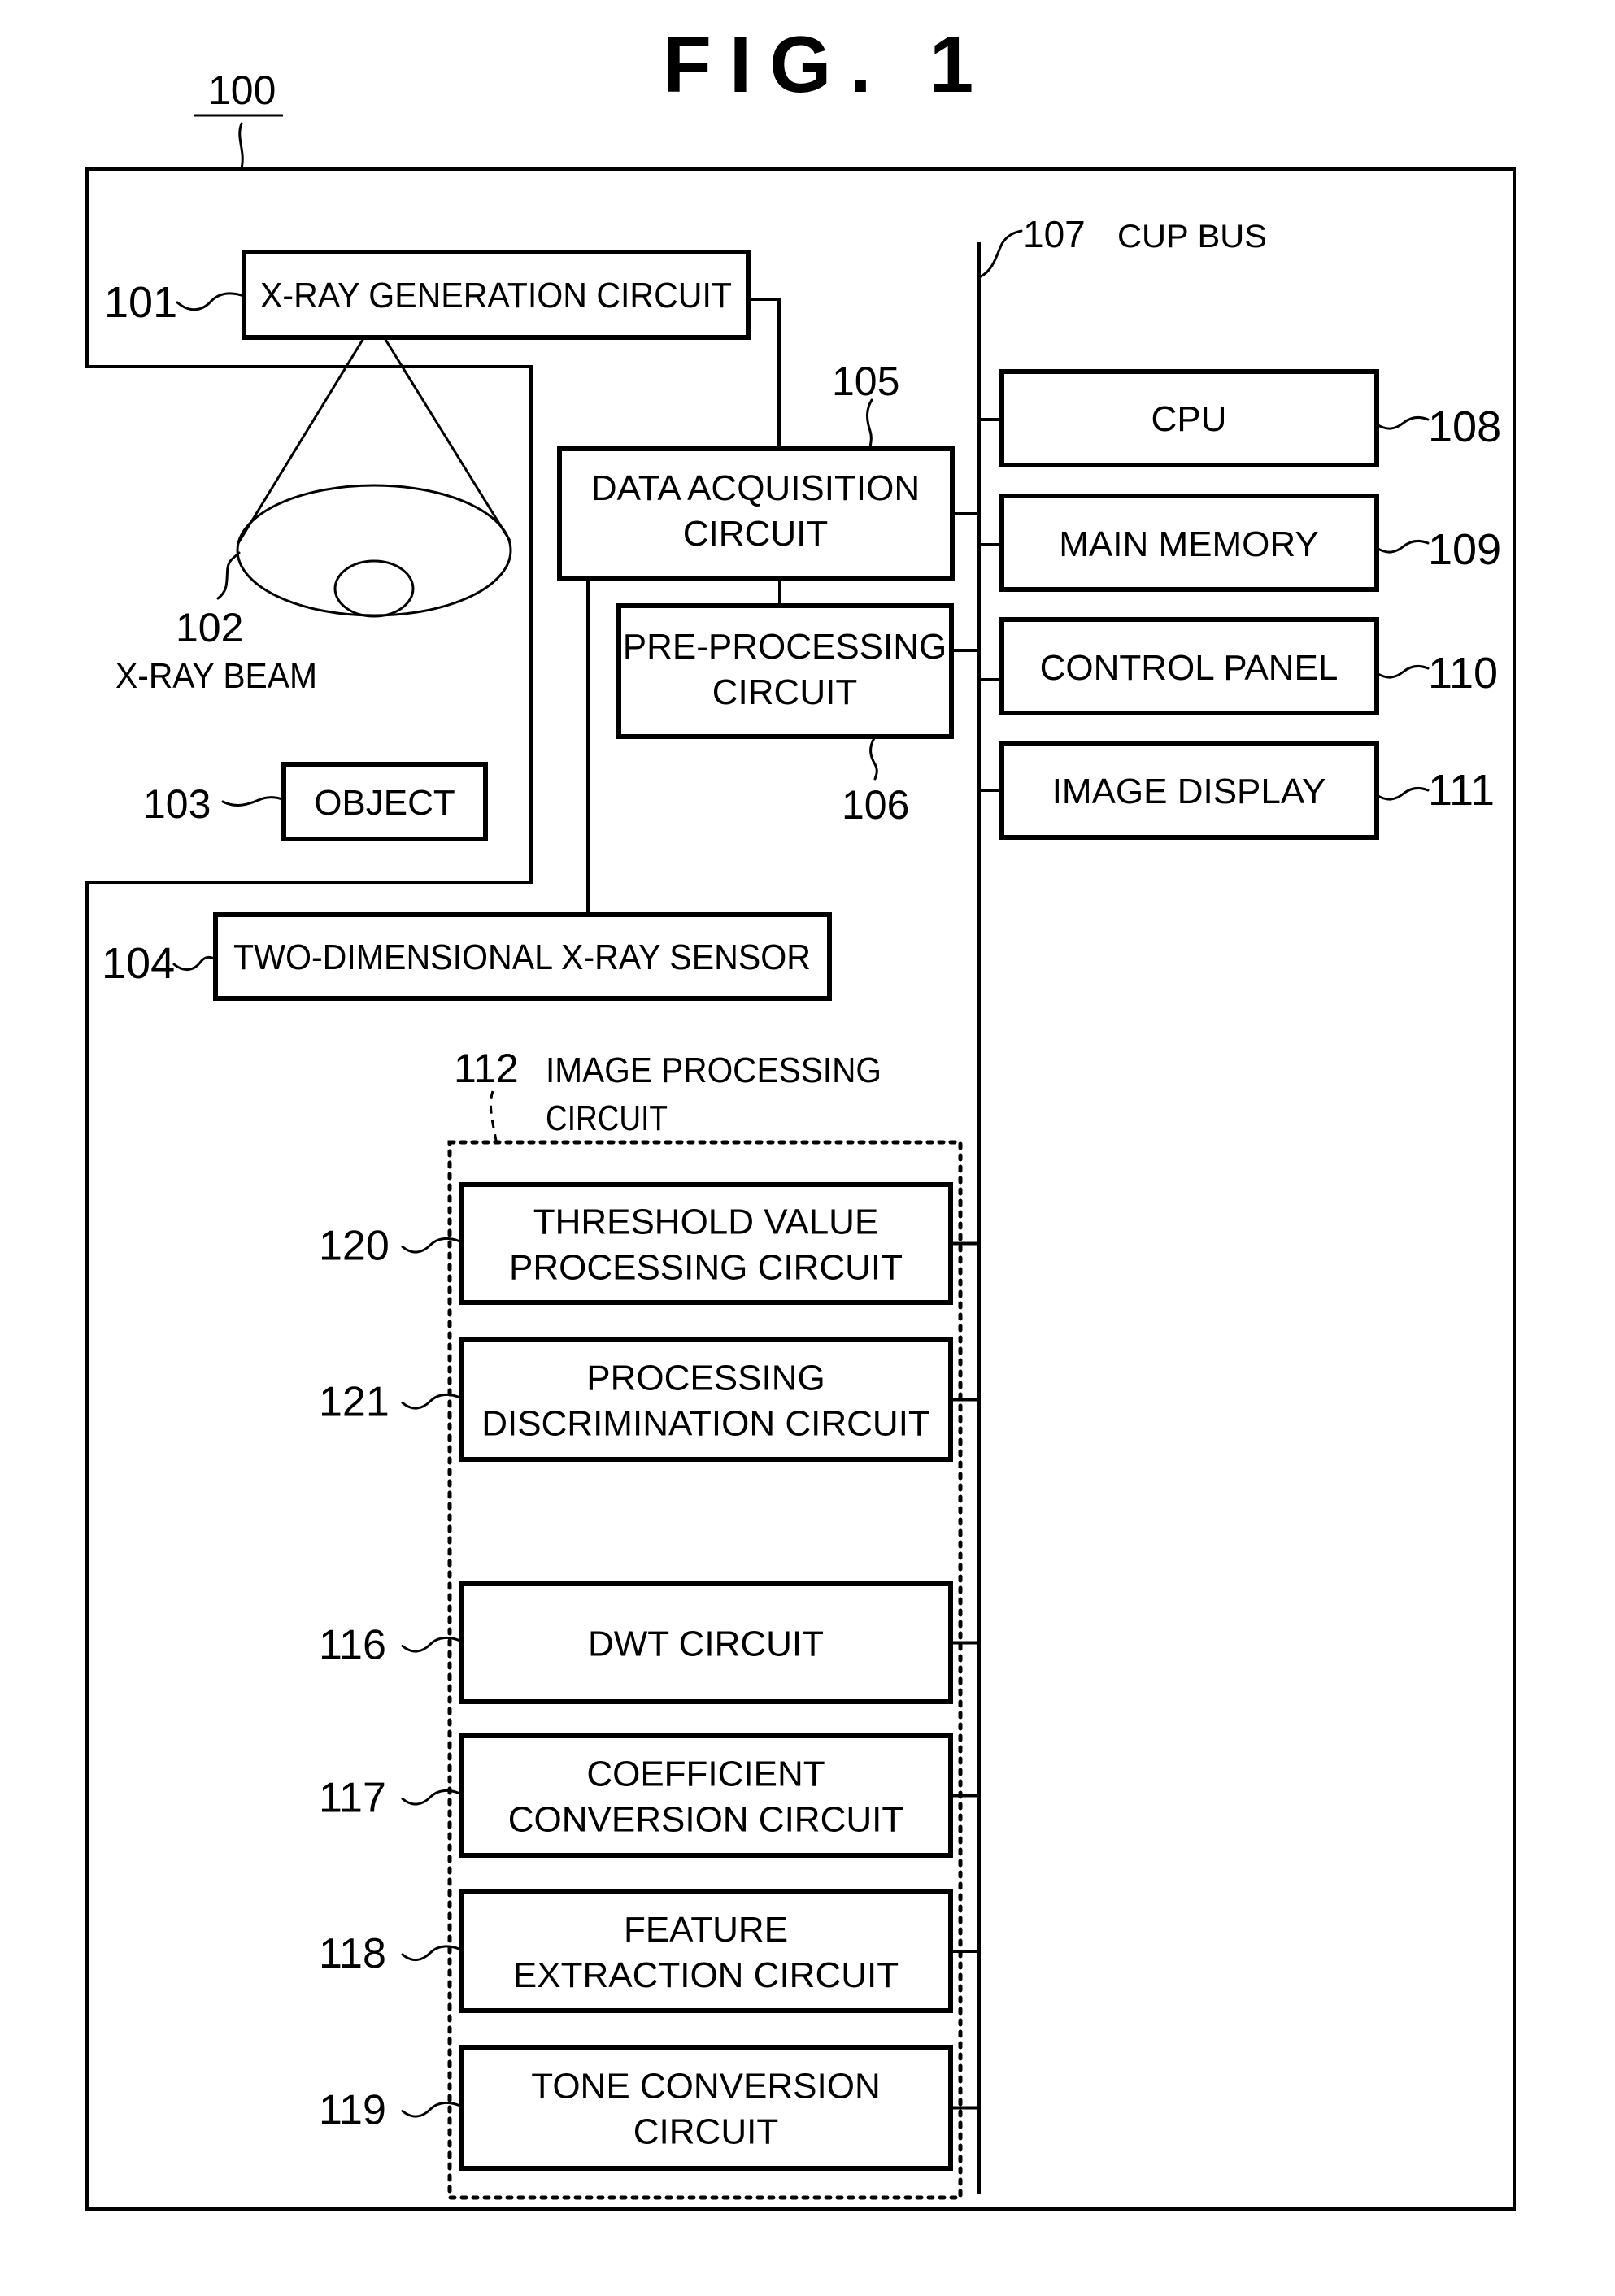  Describe the element at coordinates (374, 551) in the screenshot. I see `beam-footprint-ellipse` at that location.